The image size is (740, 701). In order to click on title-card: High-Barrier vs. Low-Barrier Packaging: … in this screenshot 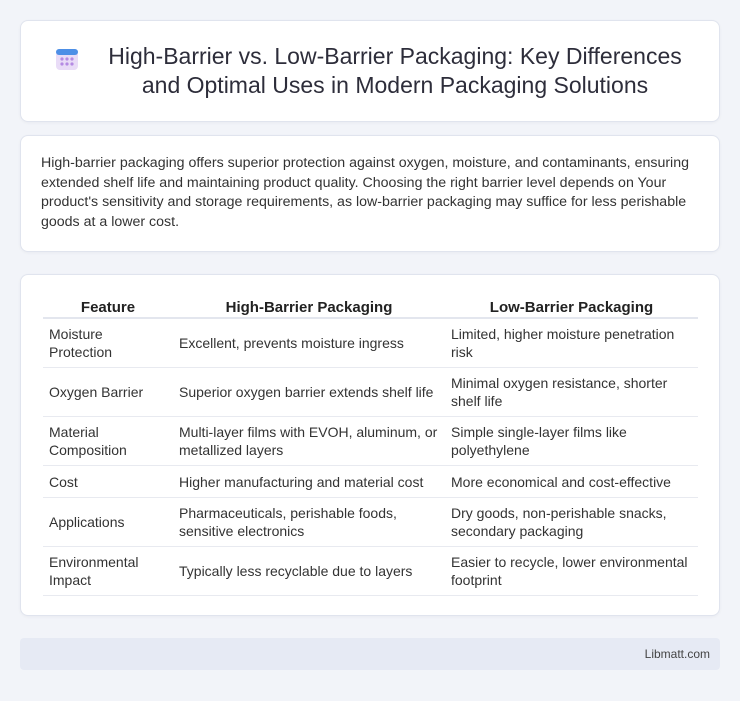, I will do `click(370, 71)`.